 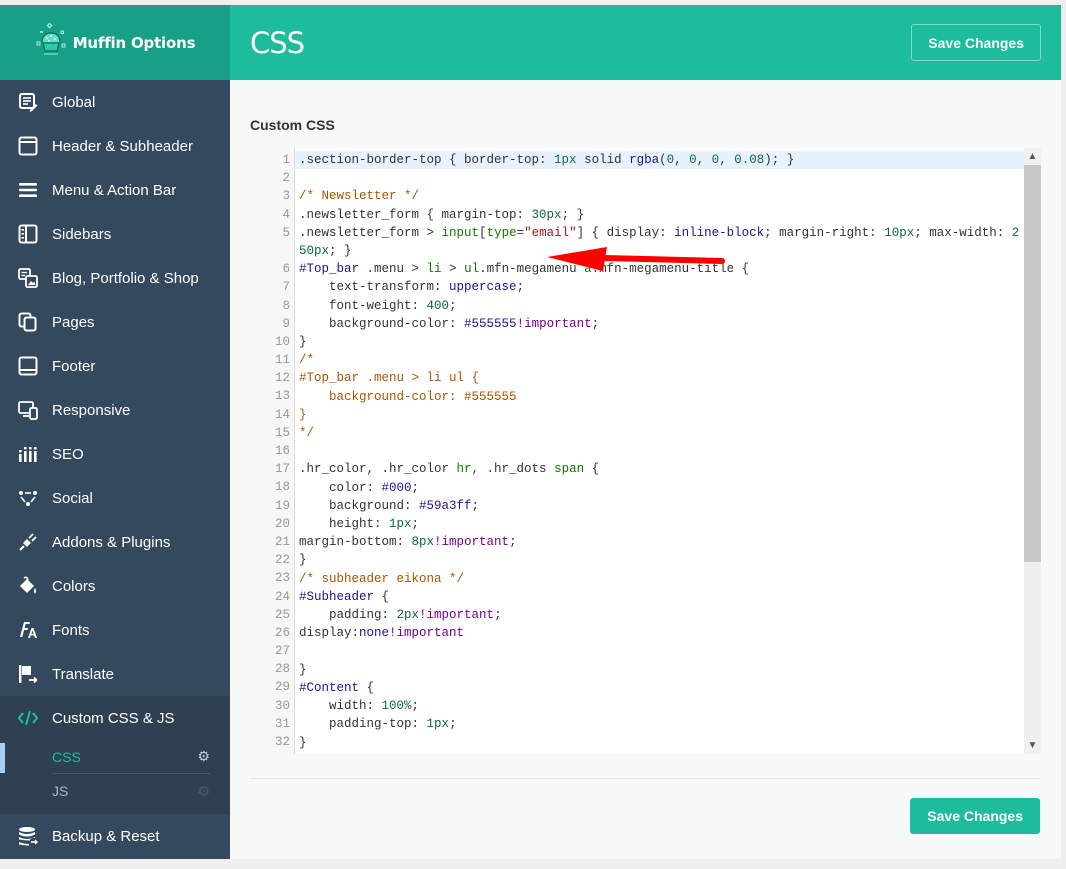 I want to click on code-token: 1px, so click(x=400, y=524).